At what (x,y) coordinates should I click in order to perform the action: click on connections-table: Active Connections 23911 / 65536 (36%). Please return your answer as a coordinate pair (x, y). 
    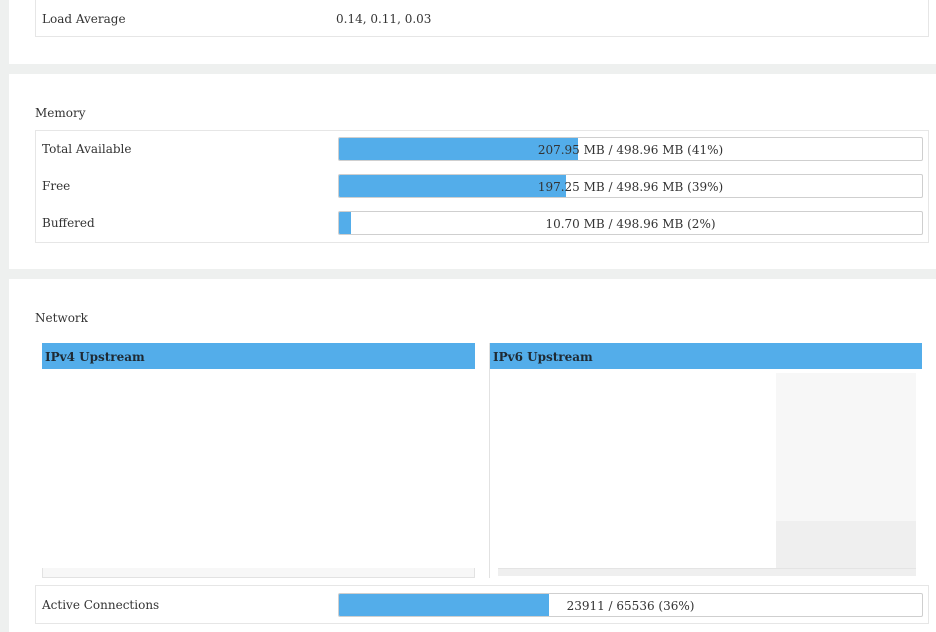
    Looking at the image, I should click on (482, 604).